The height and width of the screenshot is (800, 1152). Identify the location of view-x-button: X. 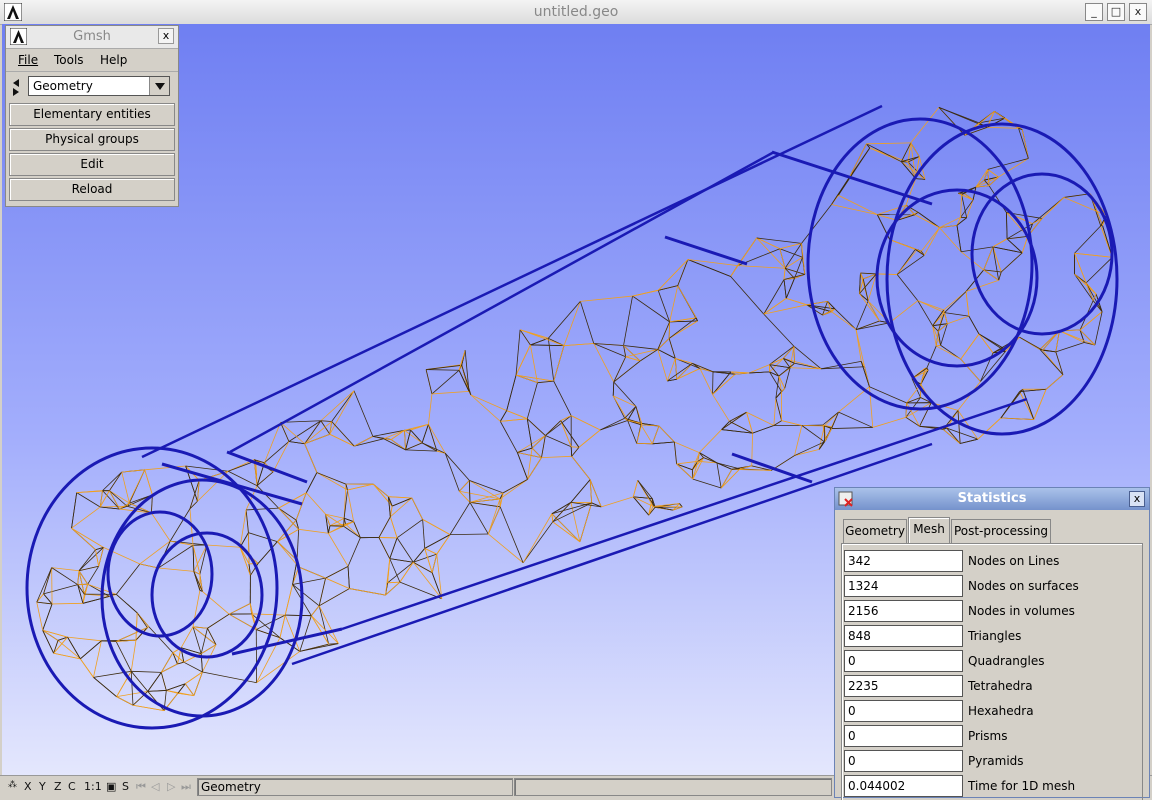
(28, 786).